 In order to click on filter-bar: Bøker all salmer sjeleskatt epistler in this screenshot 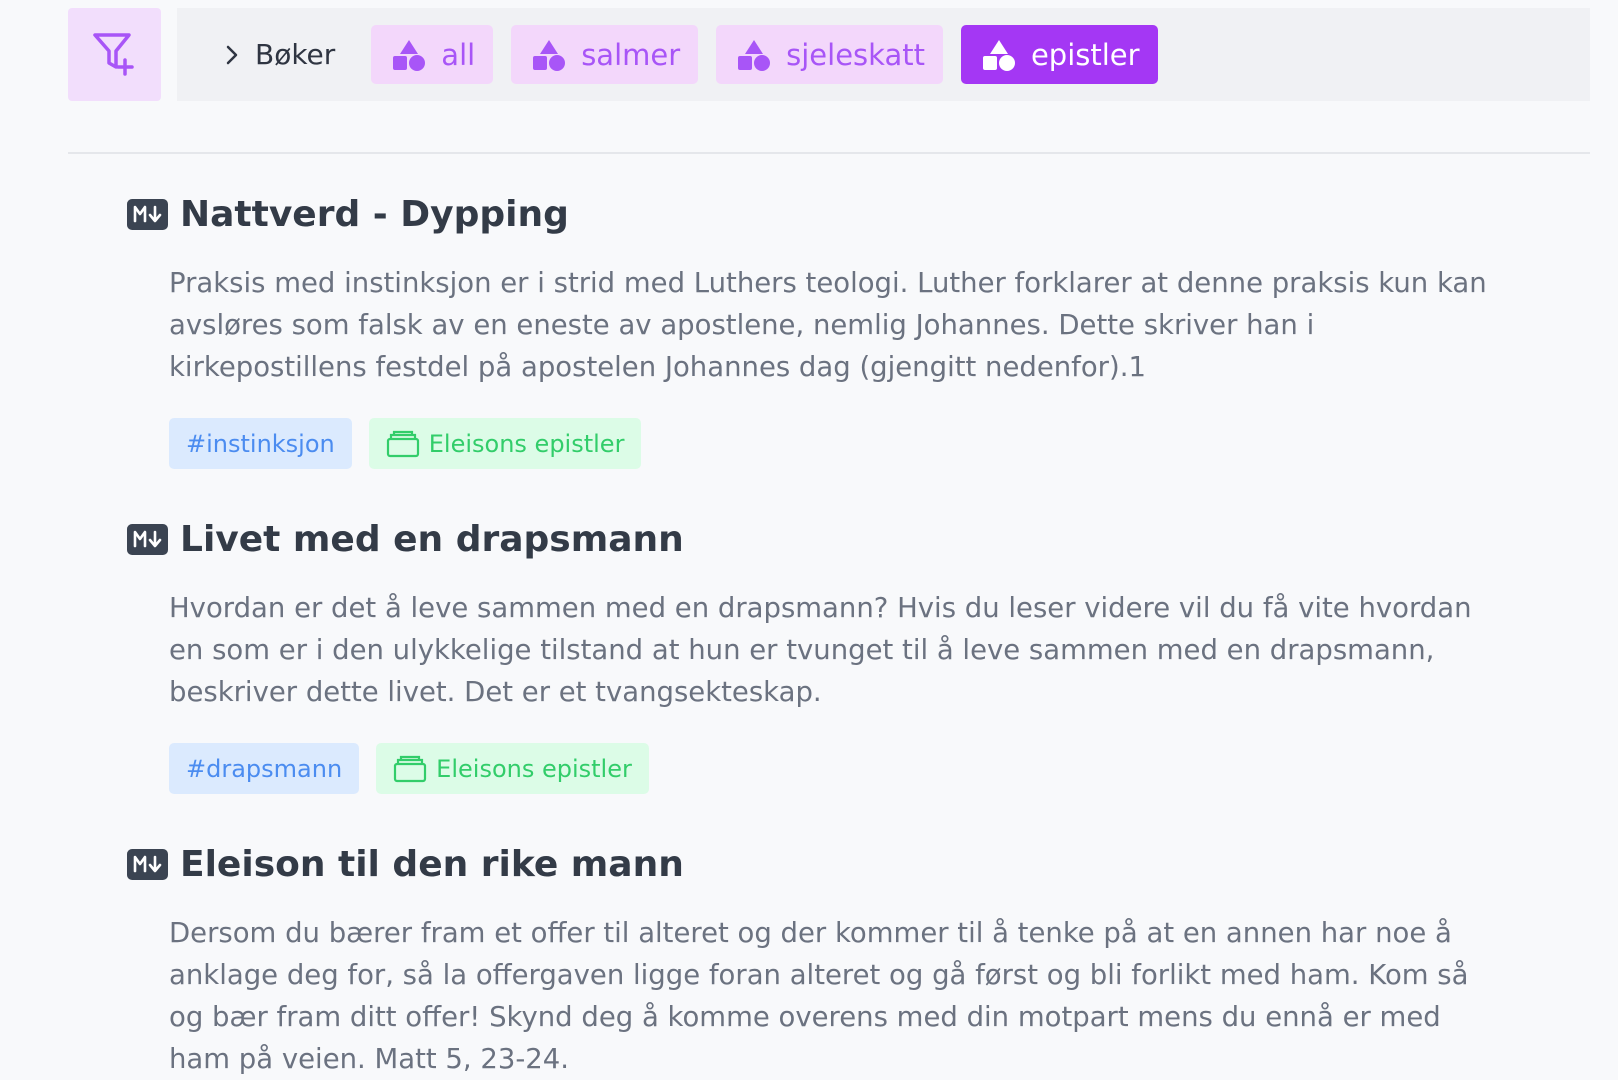, I will do `click(883, 54)`.